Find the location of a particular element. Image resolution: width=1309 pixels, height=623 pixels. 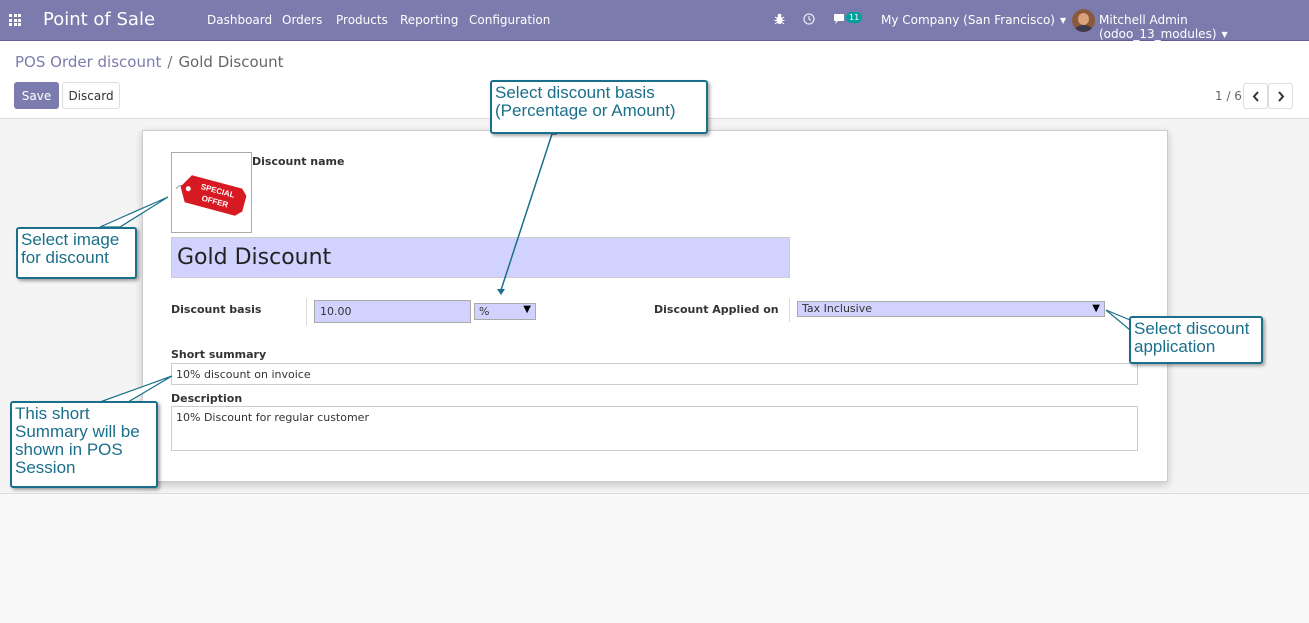

applied-on-select: Tax Inclusive ▼ is located at coordinates (951, 309).